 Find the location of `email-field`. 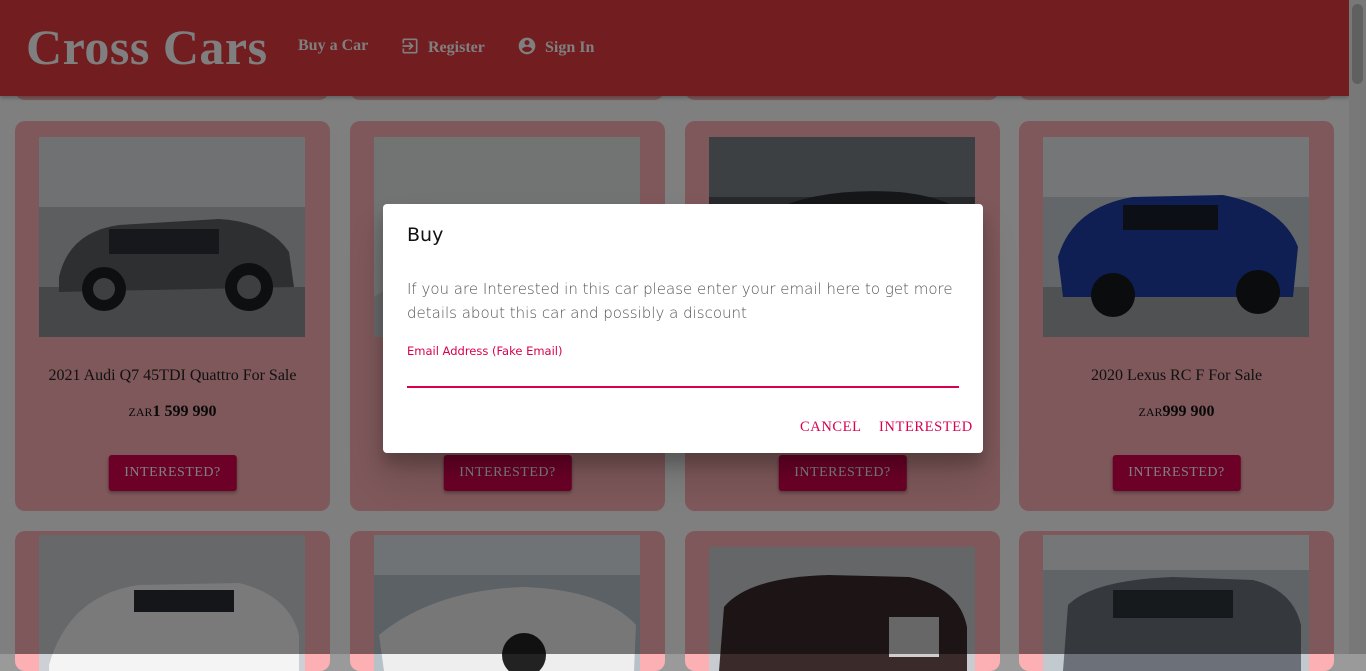

email-field is located at coordinates (683, 376).